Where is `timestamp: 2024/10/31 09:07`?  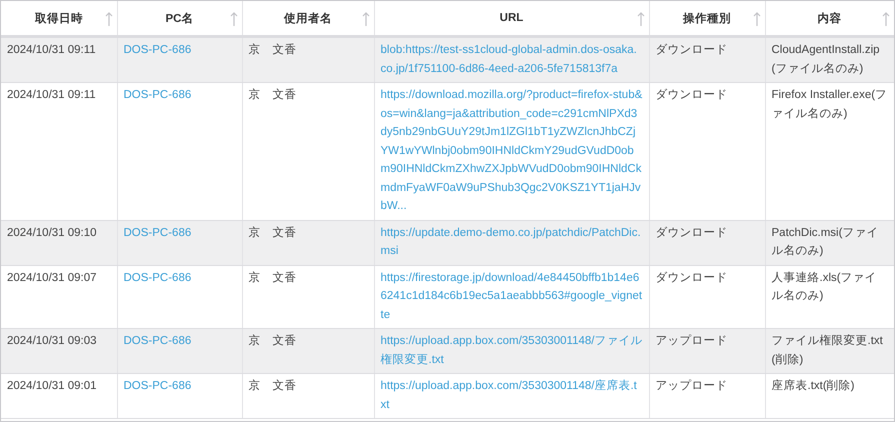 timestamp: 2024/10/31 09:07 is located at coordinates (52, 278).